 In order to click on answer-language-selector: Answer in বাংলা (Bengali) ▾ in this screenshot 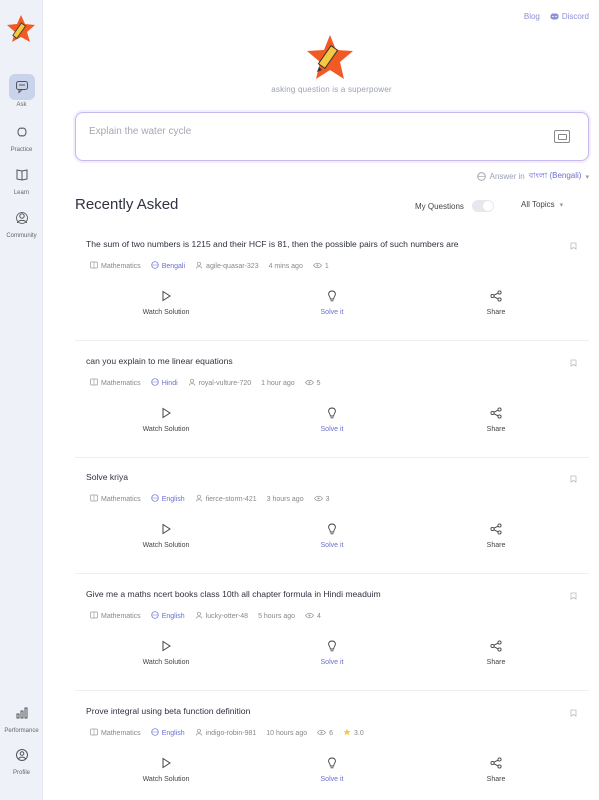, I will do `click(532, 176)`.